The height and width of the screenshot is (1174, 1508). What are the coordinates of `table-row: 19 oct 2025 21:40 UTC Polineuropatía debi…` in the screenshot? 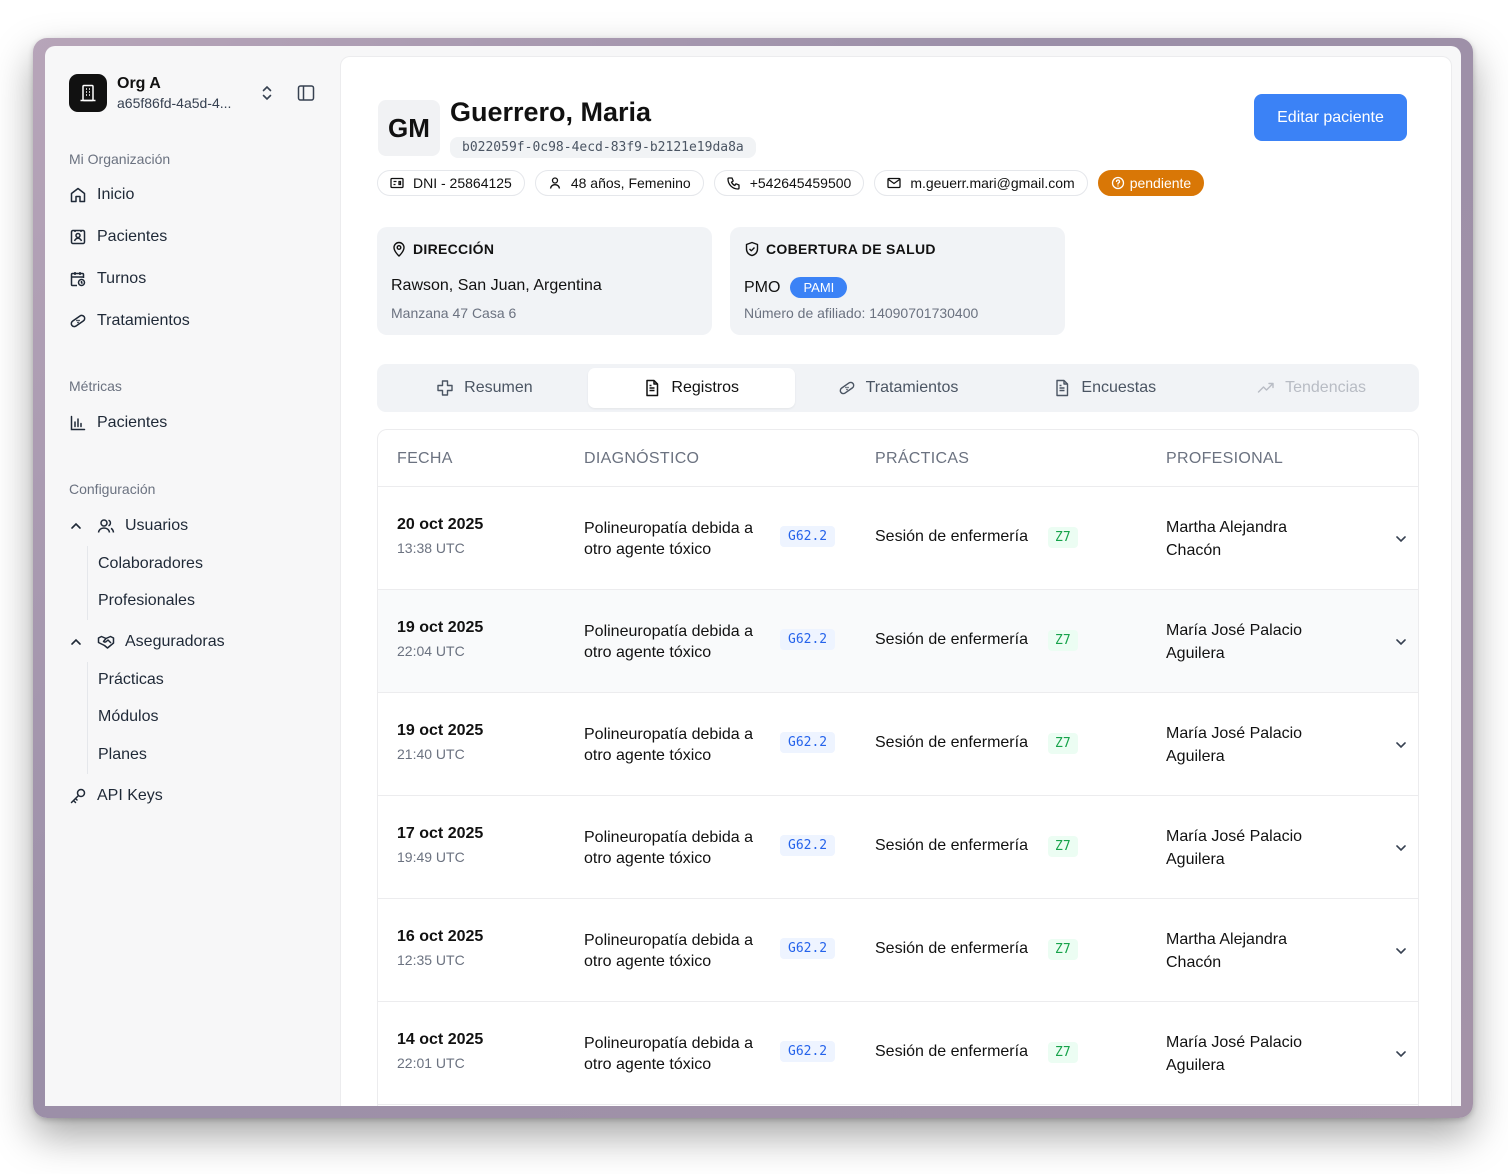 It's located at (898, 744).